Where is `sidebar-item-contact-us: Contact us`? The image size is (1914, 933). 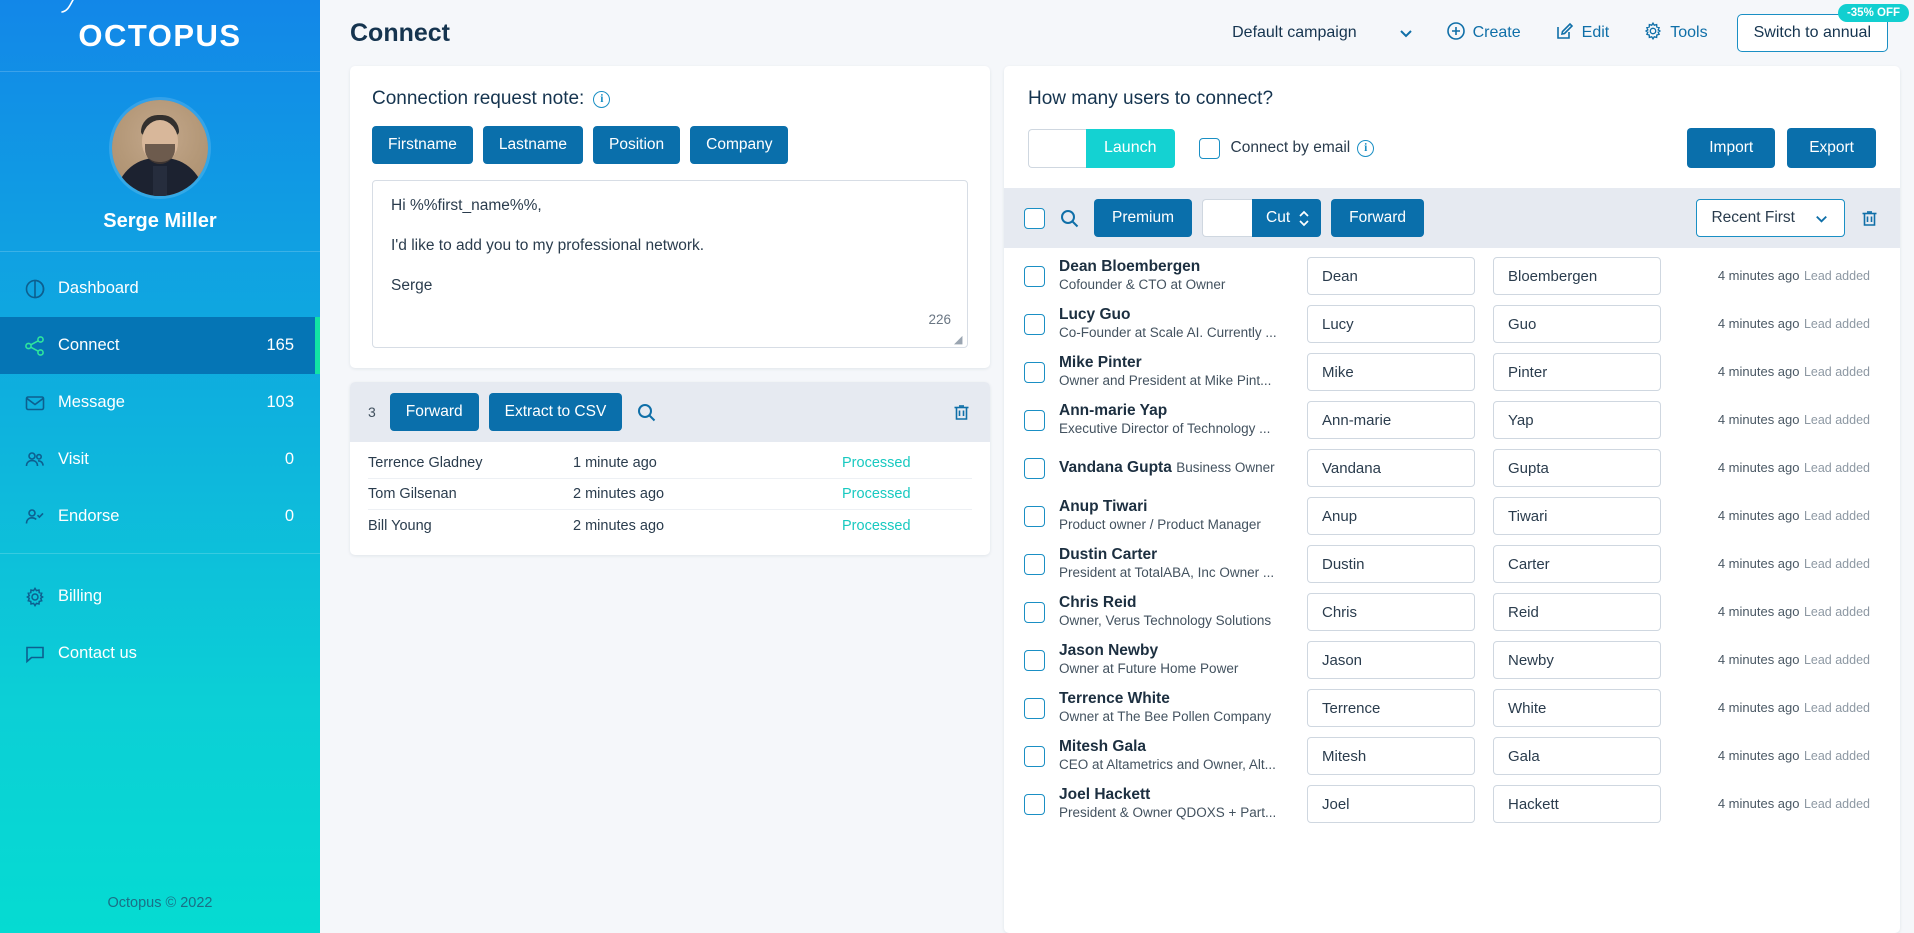 sidebar-item-contact-us: Contact us is located at coordinates (160, 653).